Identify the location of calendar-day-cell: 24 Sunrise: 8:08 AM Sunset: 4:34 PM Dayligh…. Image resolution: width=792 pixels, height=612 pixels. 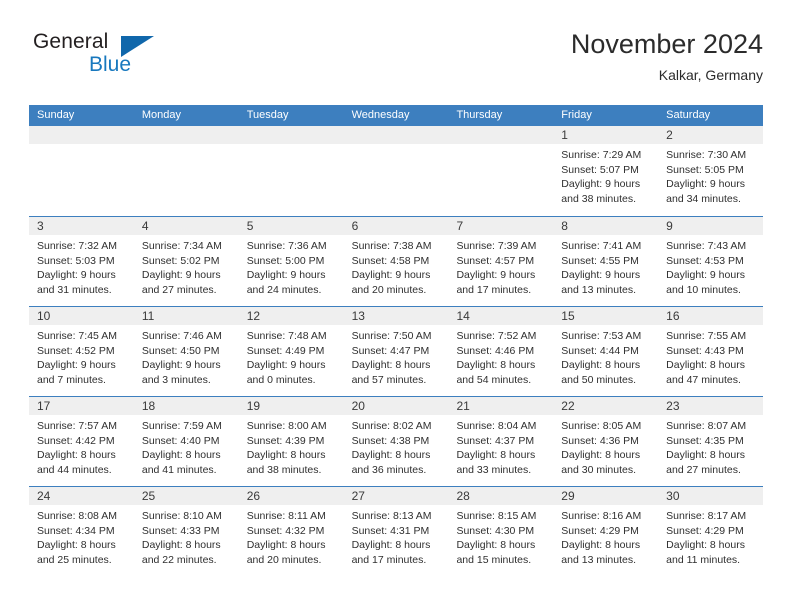
(81, 531).